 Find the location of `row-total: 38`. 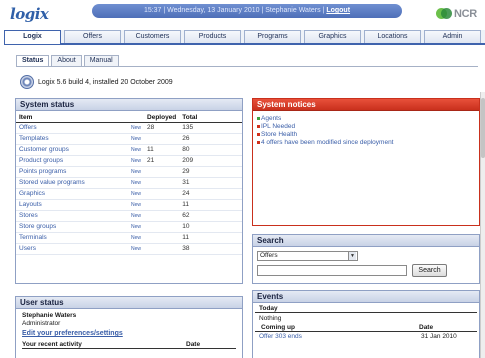

row-total: 38 is located at coordinates (210, 249).